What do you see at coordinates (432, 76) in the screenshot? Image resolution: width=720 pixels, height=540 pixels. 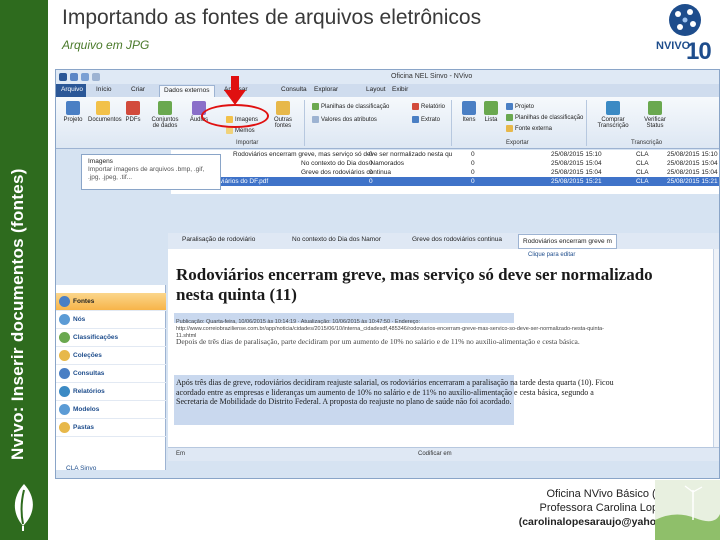 I see `window-title: Oficina NEL Sinvo - NVivo` at bounding box center [432, 76].